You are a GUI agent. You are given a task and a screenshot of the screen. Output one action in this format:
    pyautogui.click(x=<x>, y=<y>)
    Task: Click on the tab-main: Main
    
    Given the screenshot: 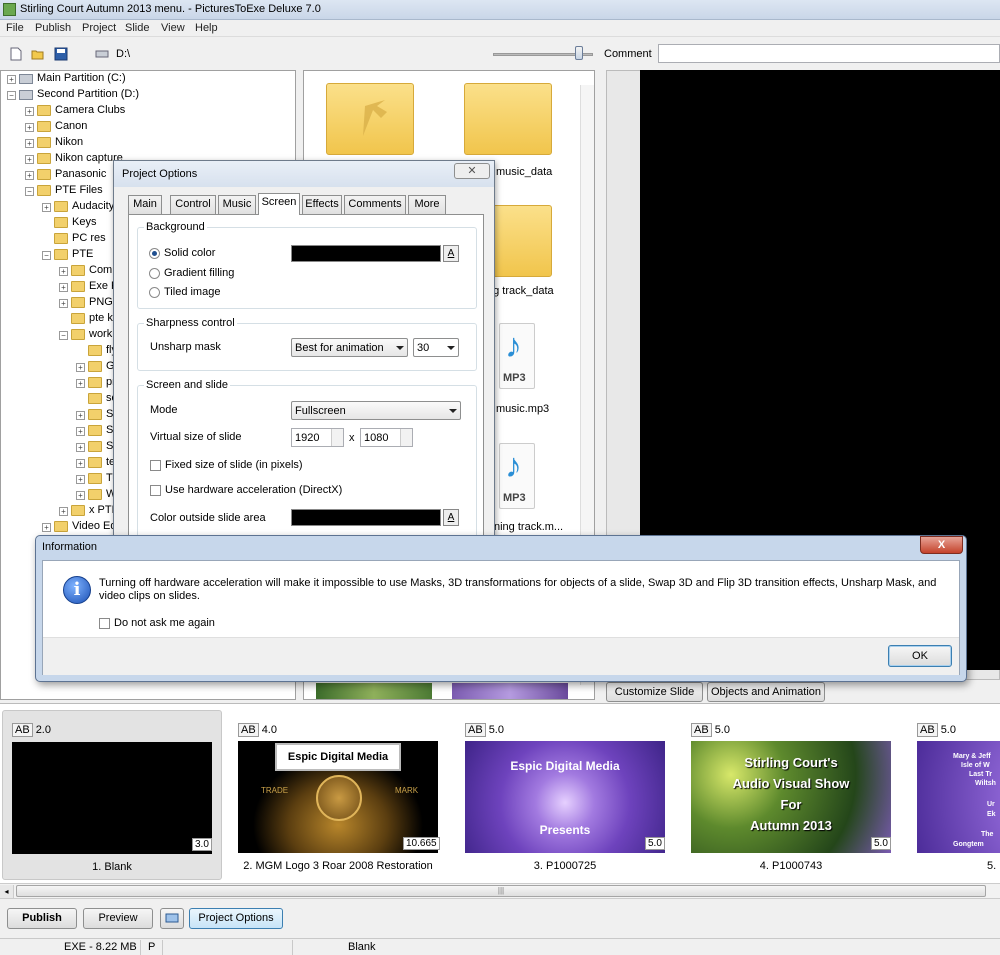 What is the action you would take?
    pyautogui.click(x=145, y=204)
    